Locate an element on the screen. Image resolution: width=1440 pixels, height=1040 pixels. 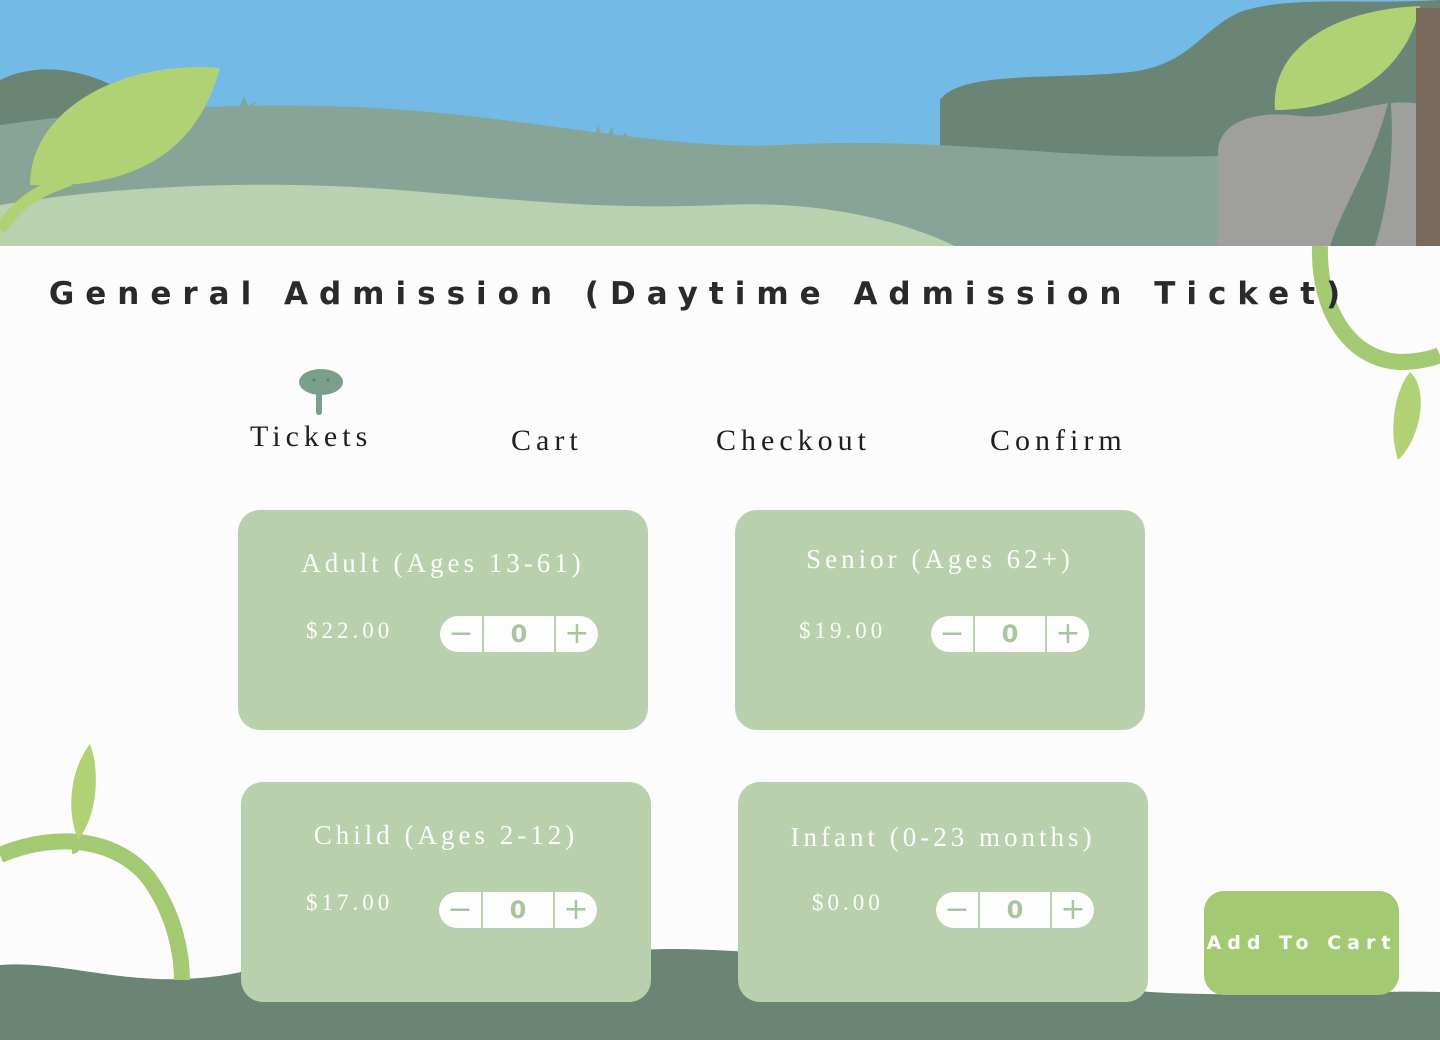
ticket-price: $22.00 is located at coordinates (350, 630).